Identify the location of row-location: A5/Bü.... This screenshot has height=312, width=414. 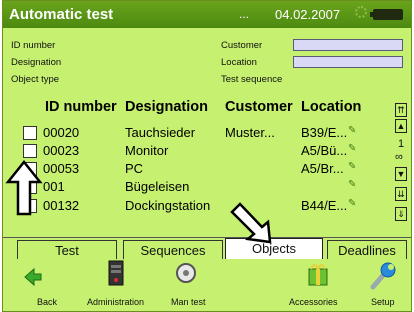
(324, 150).